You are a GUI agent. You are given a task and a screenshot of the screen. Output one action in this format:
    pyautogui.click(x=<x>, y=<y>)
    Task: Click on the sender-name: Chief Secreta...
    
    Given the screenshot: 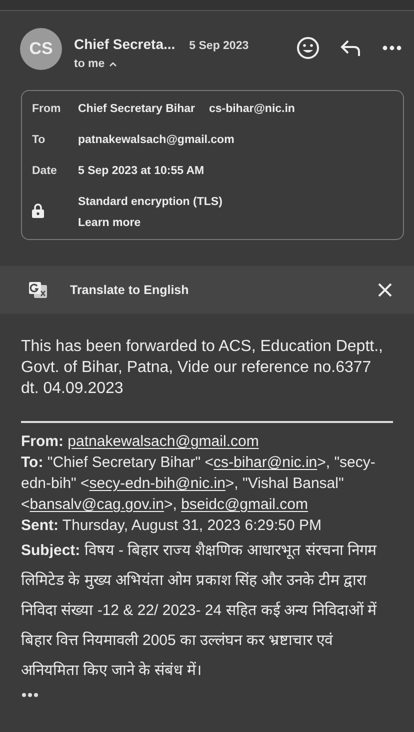 What is the action you would take?
    pyautogui.click(x=125, y=44)
    